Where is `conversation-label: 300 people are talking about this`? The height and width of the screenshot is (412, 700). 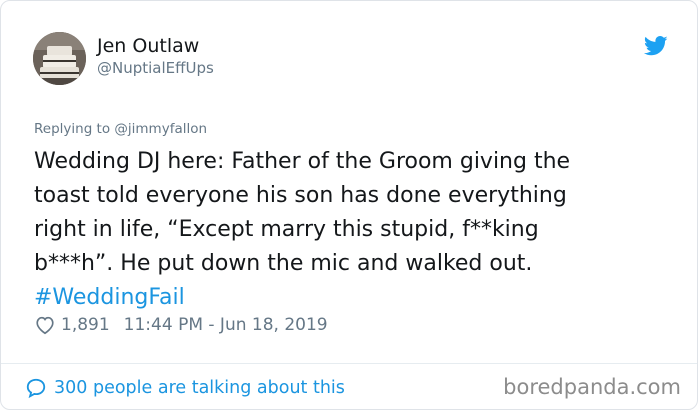
conversation-label: 300 people are talking about this is located at coordinates (199, 388).